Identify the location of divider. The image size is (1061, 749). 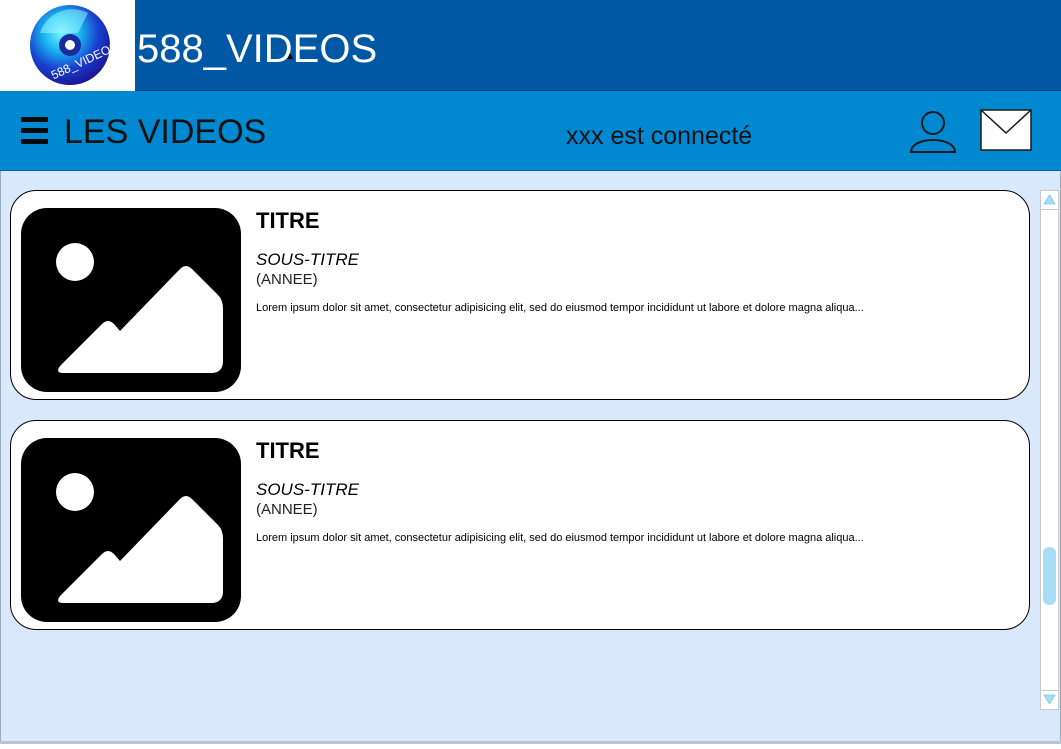
(530, 742).